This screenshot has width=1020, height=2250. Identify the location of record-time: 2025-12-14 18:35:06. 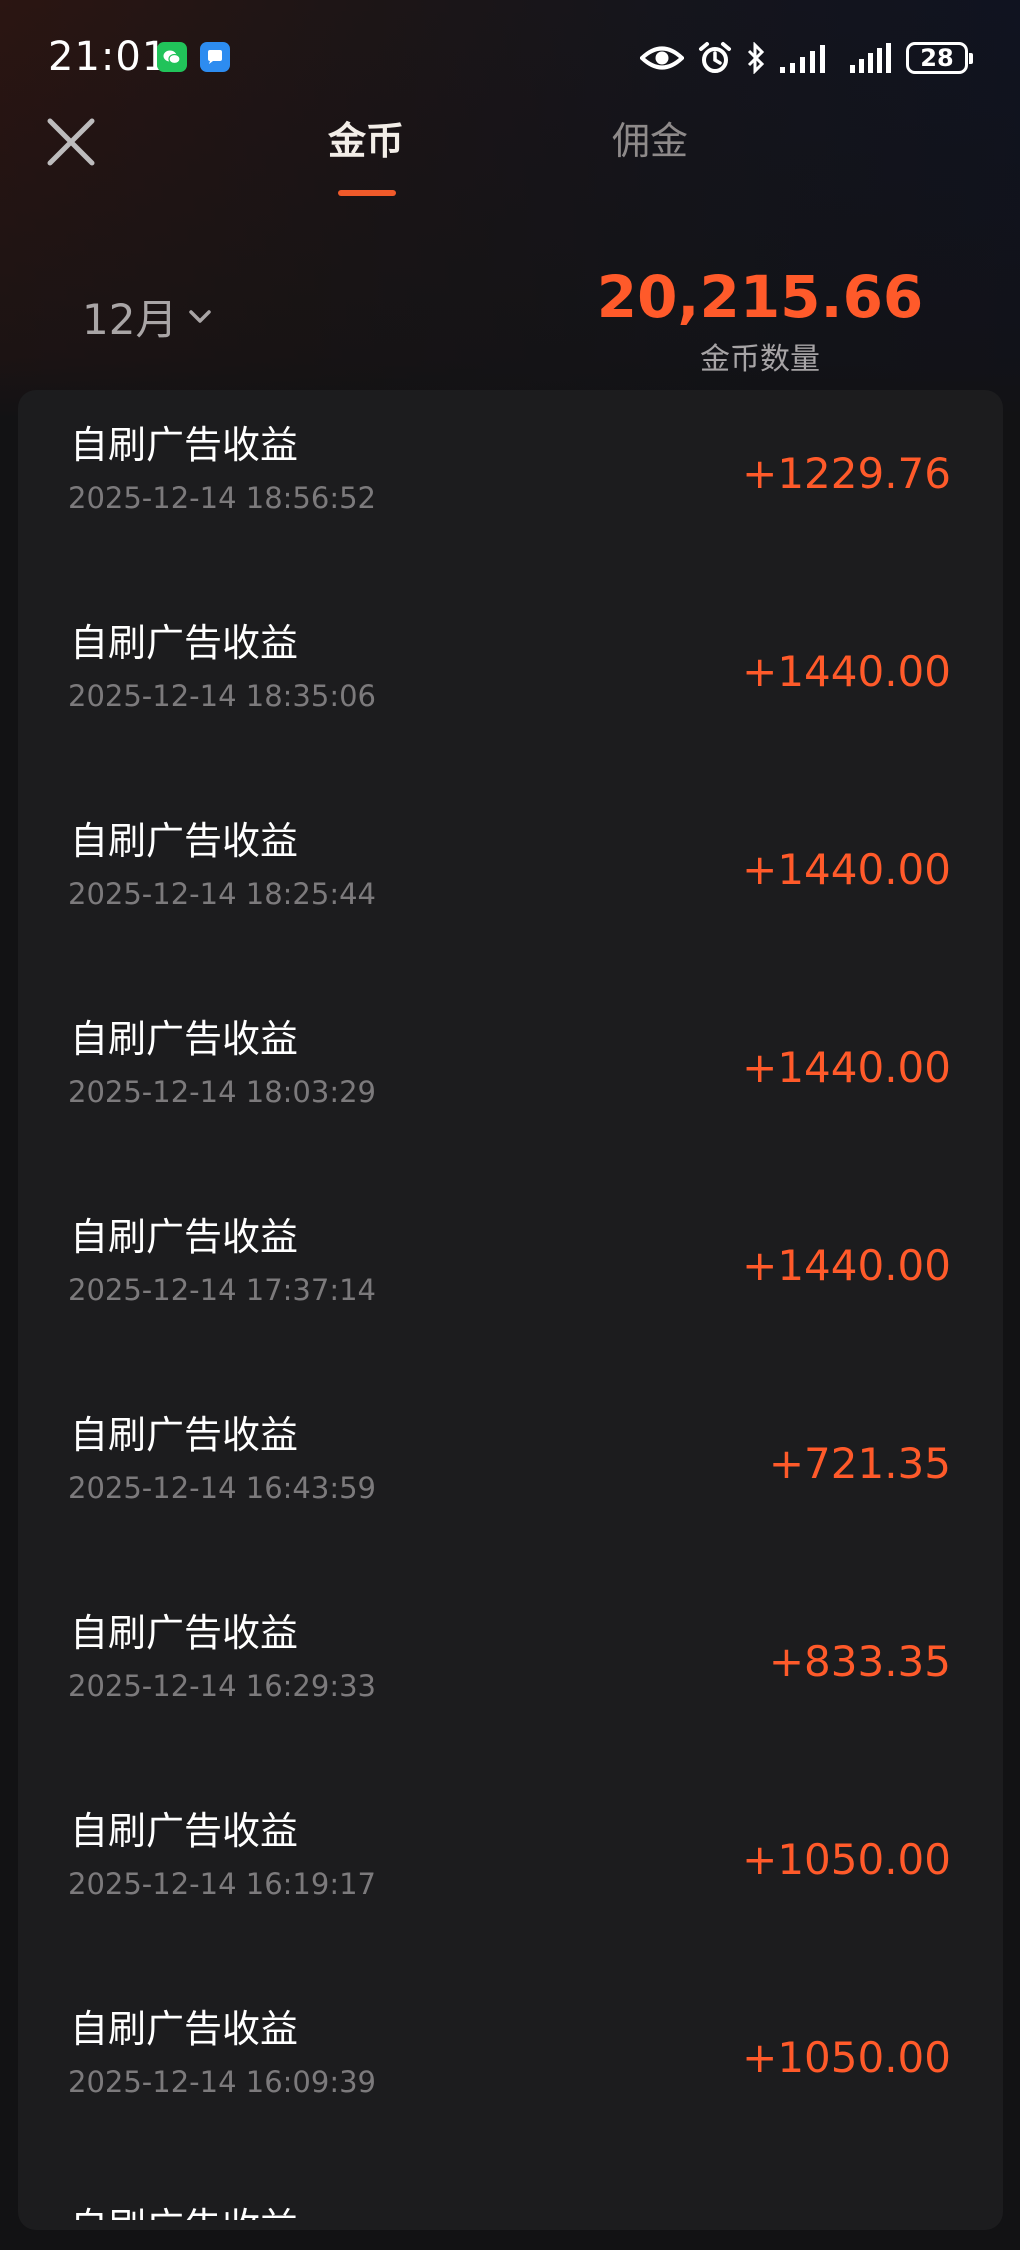
(222, 696).